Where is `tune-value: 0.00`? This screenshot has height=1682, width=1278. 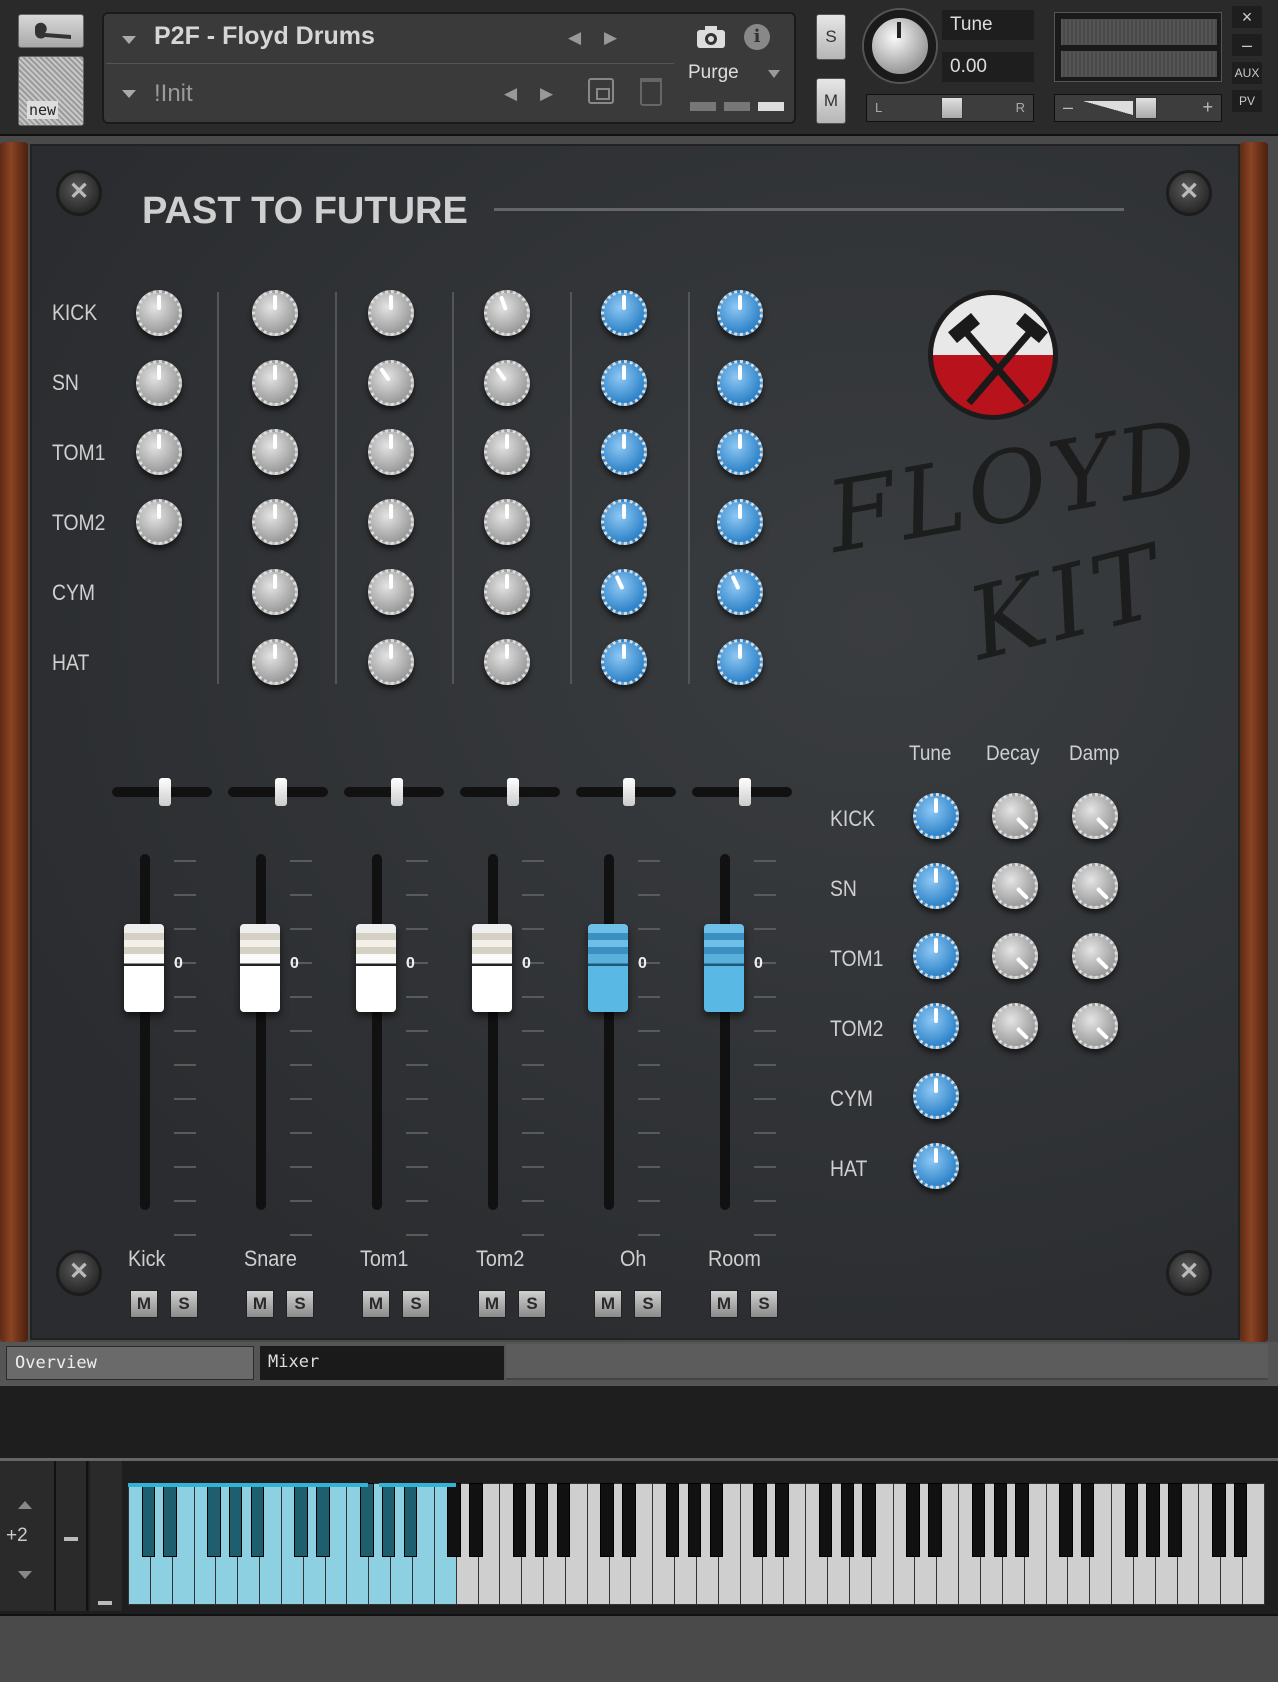
tune-value: 0.00 is located at coordinates (988, 67).